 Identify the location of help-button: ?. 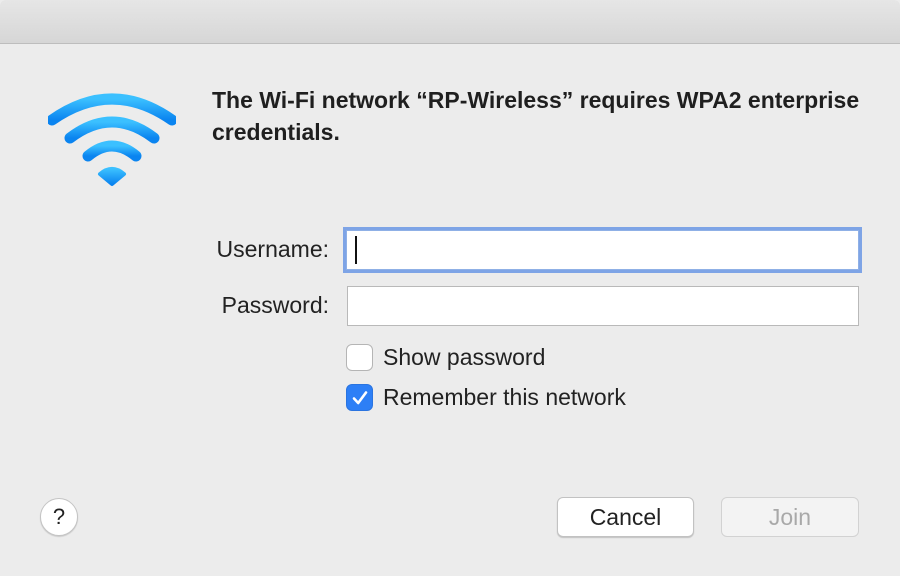
(59, 517).